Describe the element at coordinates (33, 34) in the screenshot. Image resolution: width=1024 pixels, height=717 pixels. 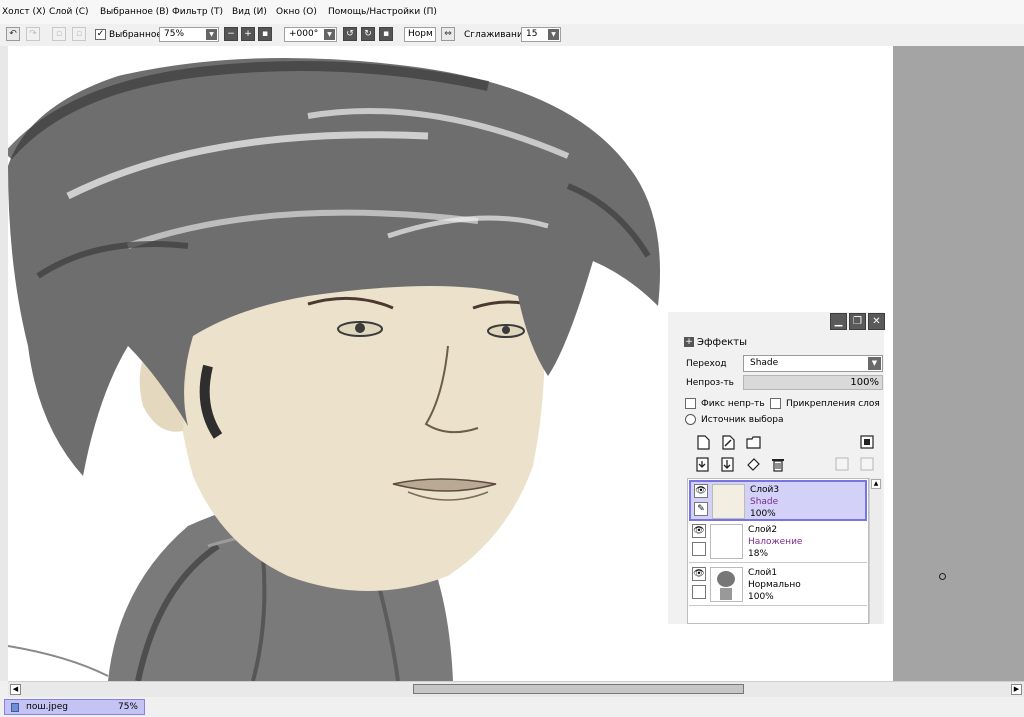
I see `redo-button: ↷` at that location.